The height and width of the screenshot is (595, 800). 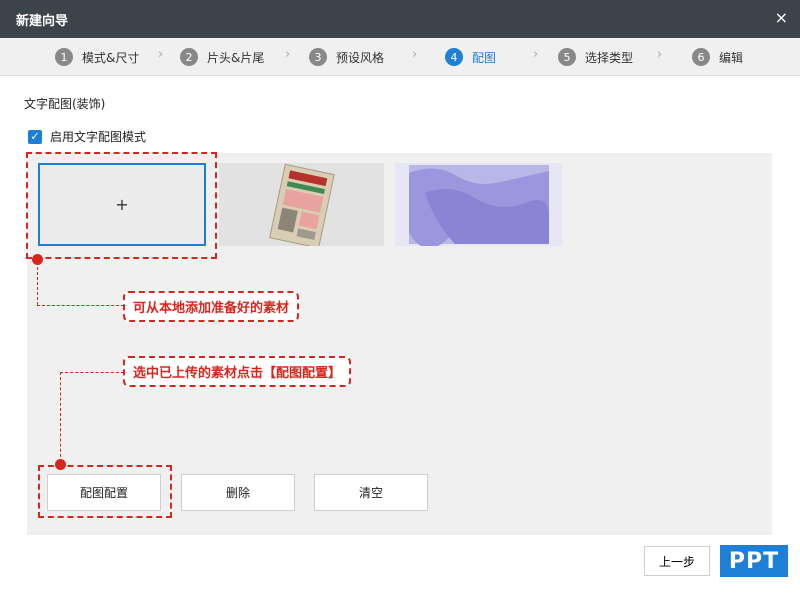 I want to click on step-choose-type: 5 选择类型, so click(x=595, y=57).